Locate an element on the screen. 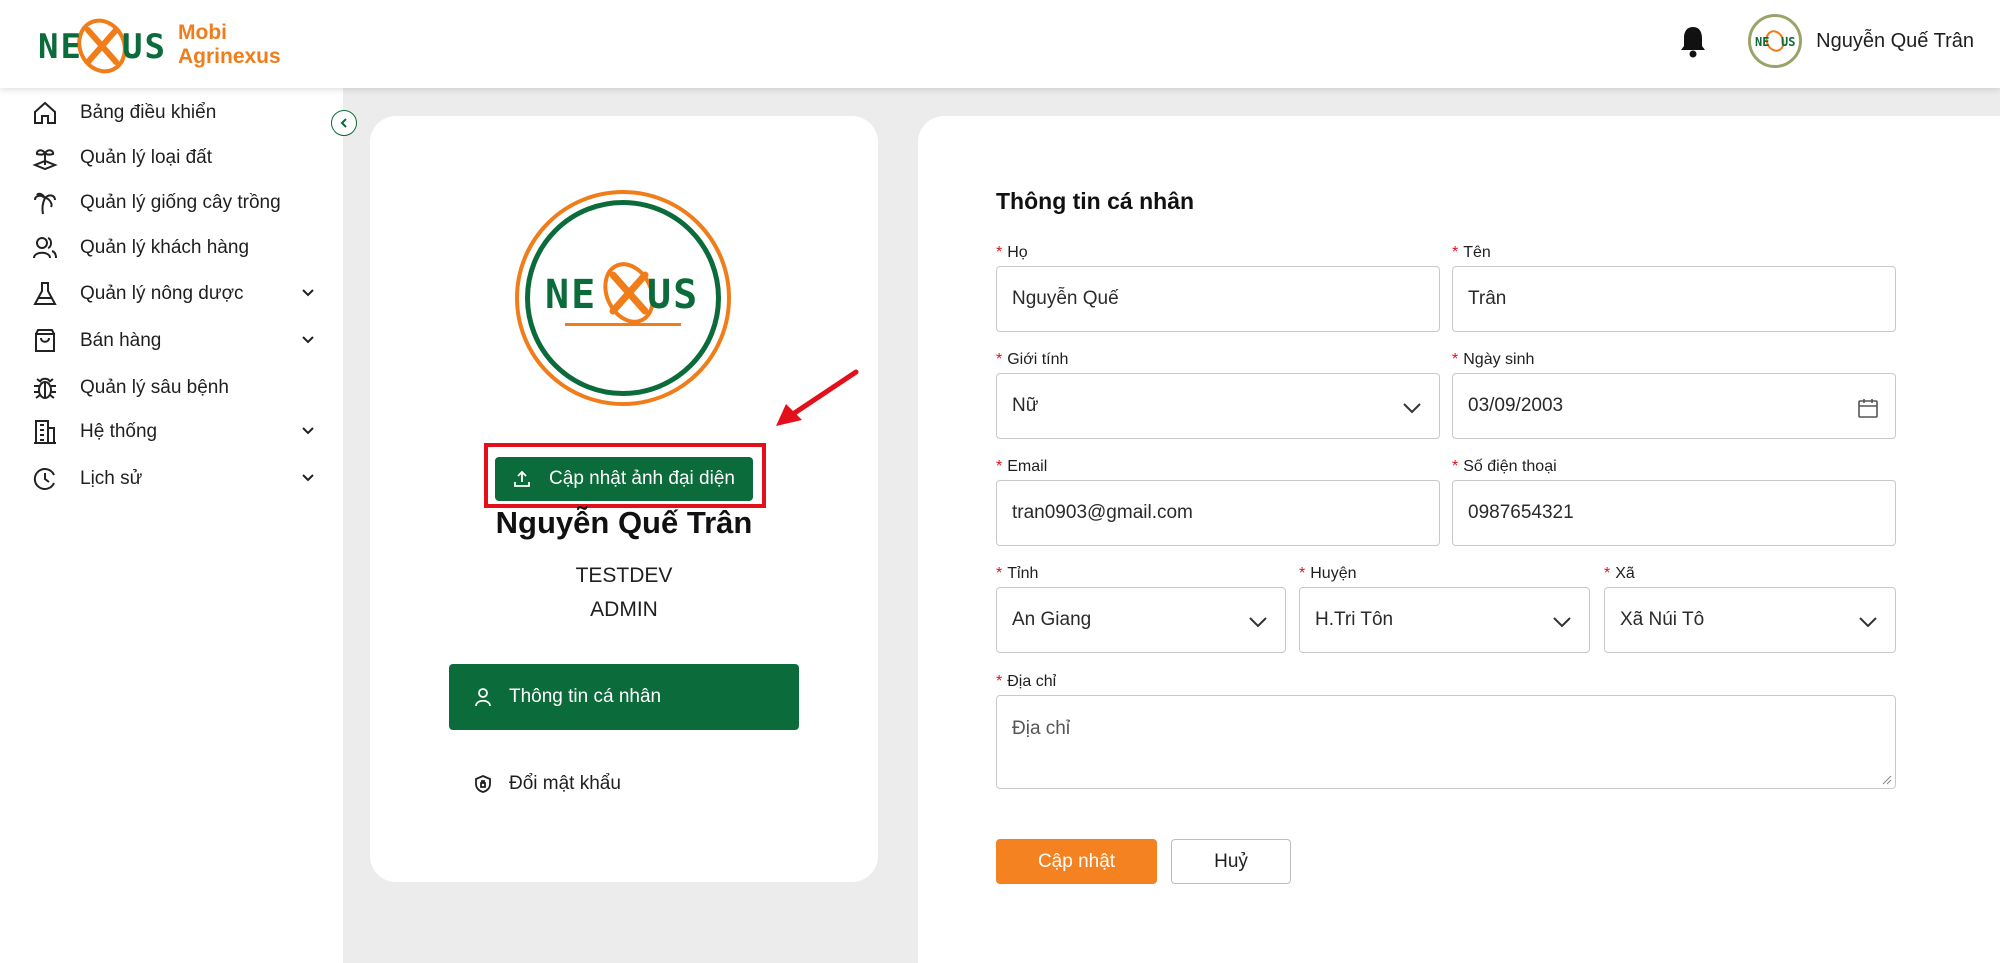 The image size is (2000, 963). sidebar-item-label: Quản lý giống cây trồng is located at coordinates (180, 202).